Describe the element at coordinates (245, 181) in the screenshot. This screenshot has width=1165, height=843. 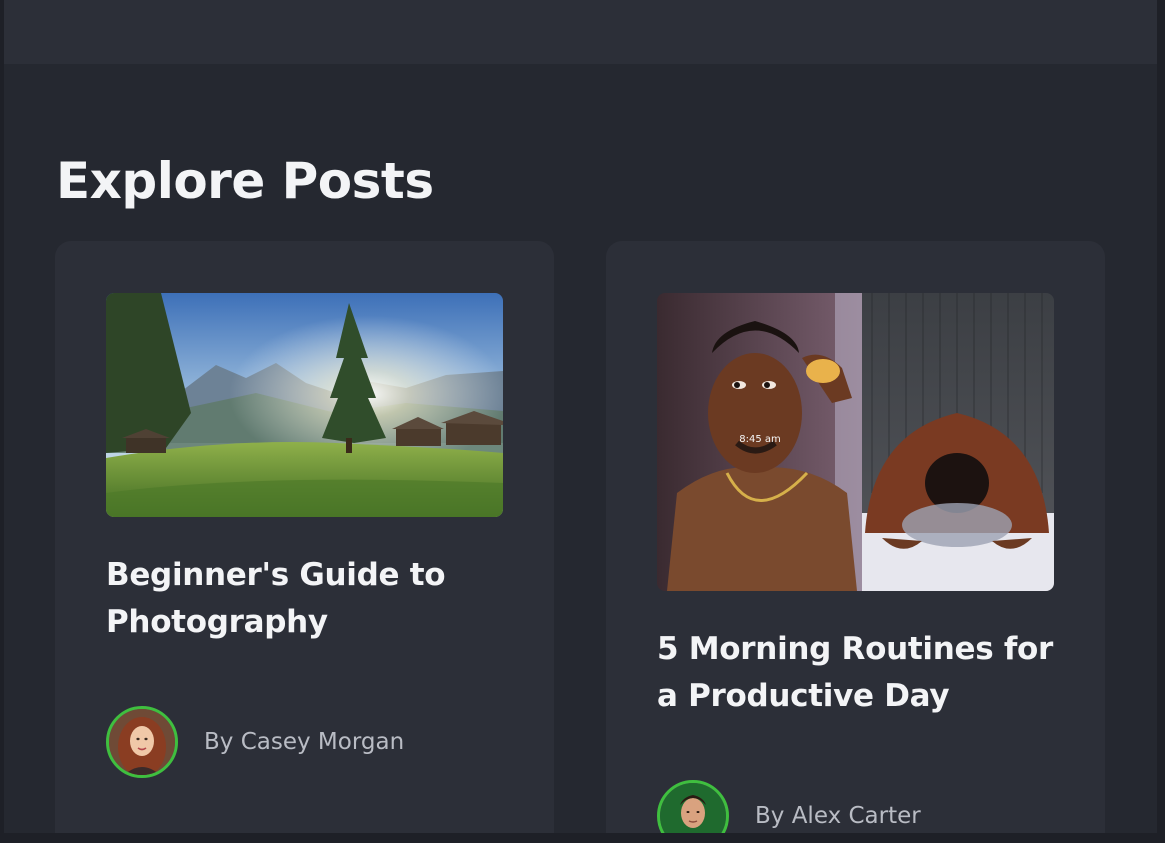
I see `page-title: Explore Posts` at that location.